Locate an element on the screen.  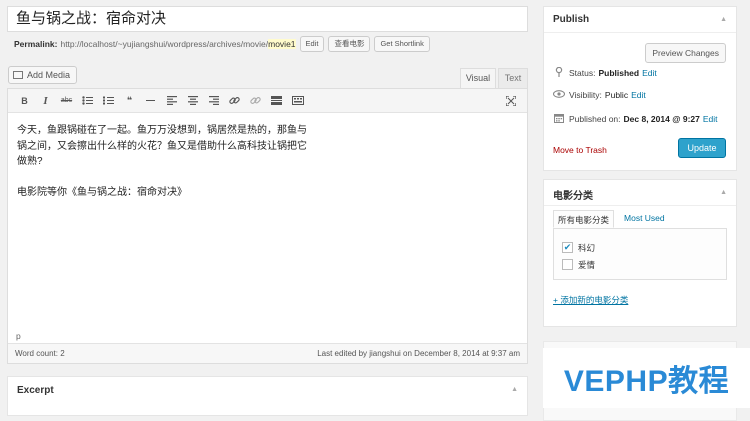
publish-box-title: Publish ▲ is located at coordinates (640, 20).